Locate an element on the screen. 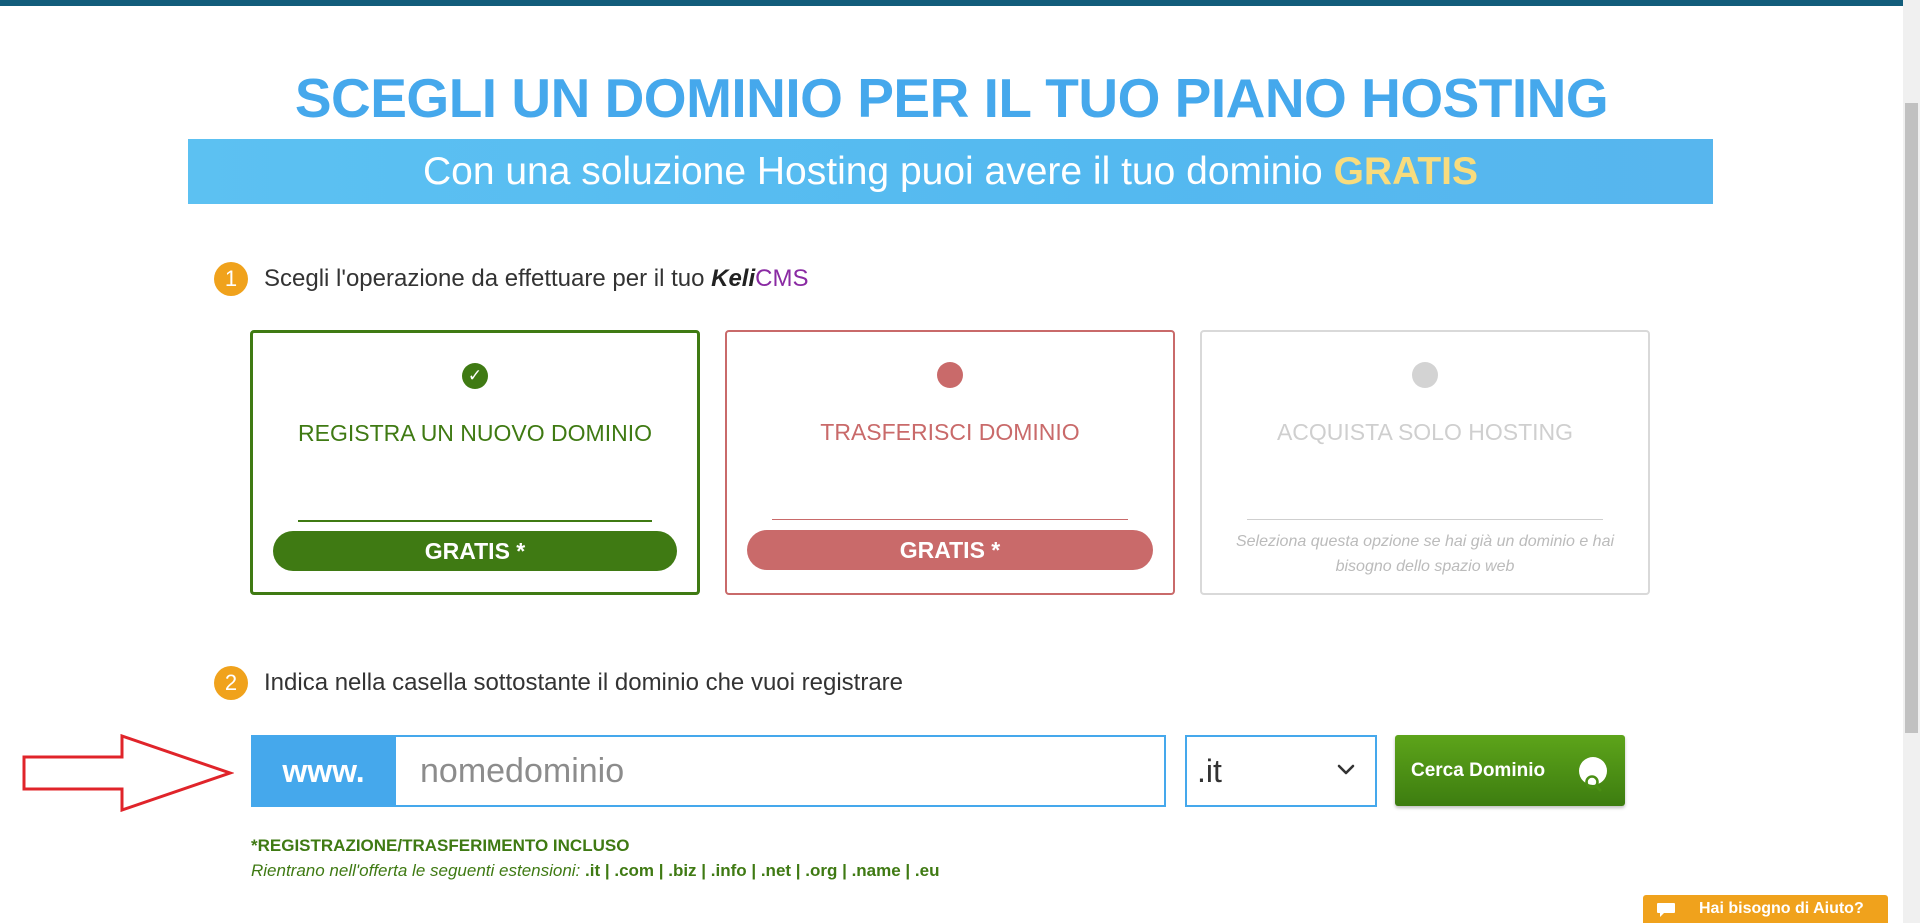 Image resolution: width=1920 pixels, height=923 pixels. option-register-domain: ✓ REGISTRA UN NUOVO DOMINIO GRATIS * is located at coordinates (475, 462).